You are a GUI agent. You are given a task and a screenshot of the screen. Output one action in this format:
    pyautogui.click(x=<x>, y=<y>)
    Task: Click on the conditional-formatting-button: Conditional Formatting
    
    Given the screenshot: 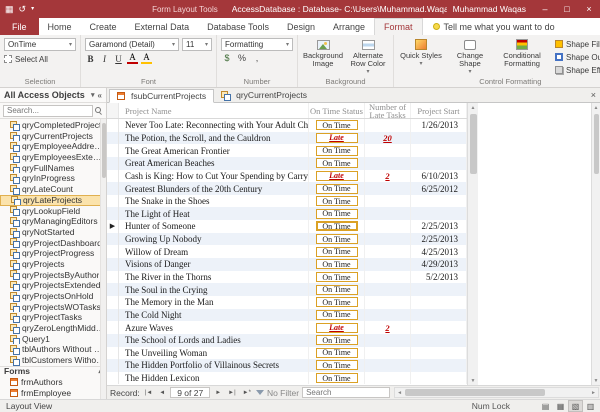 What is the action you would take?
    pyautogui.click(x=522, y=53)
    